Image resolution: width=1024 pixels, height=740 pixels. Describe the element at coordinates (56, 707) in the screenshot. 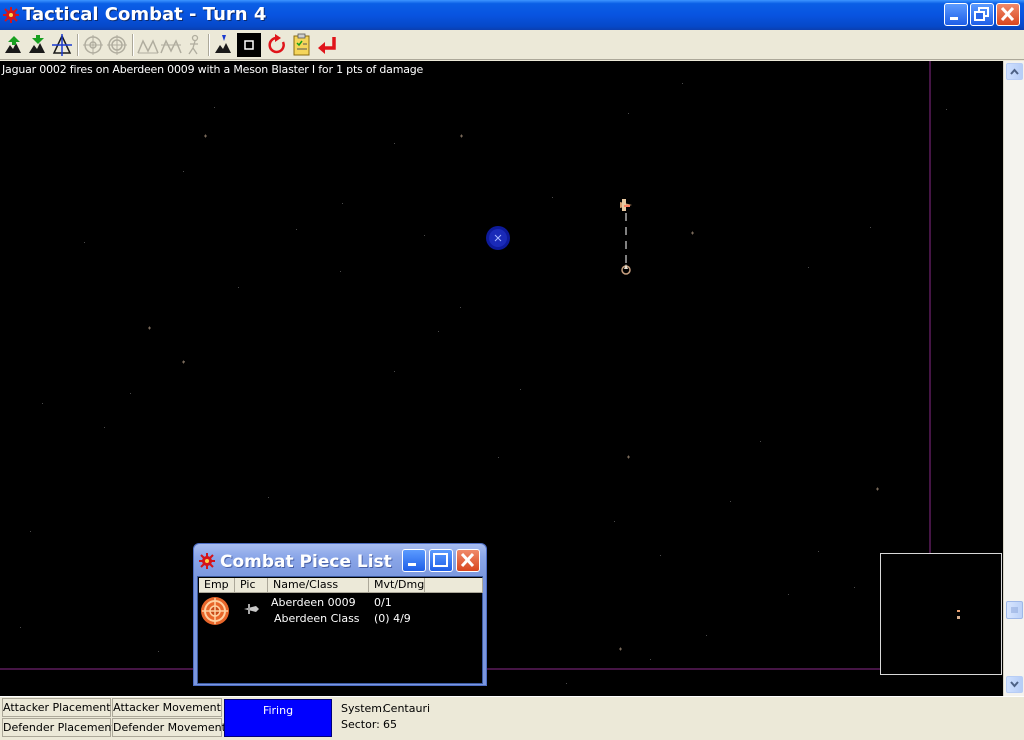

I see `phase-attacker-placement: Attacker Placement` at that location.